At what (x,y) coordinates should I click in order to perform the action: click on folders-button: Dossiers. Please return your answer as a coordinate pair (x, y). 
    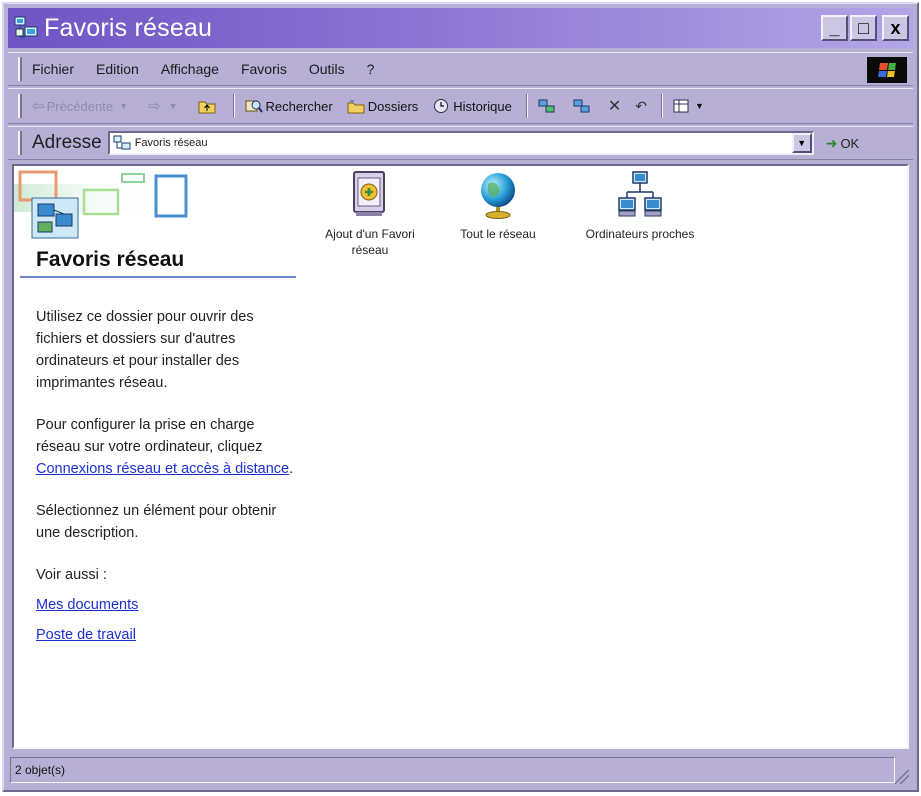
    Looking at the image, I should click on (383, 106).